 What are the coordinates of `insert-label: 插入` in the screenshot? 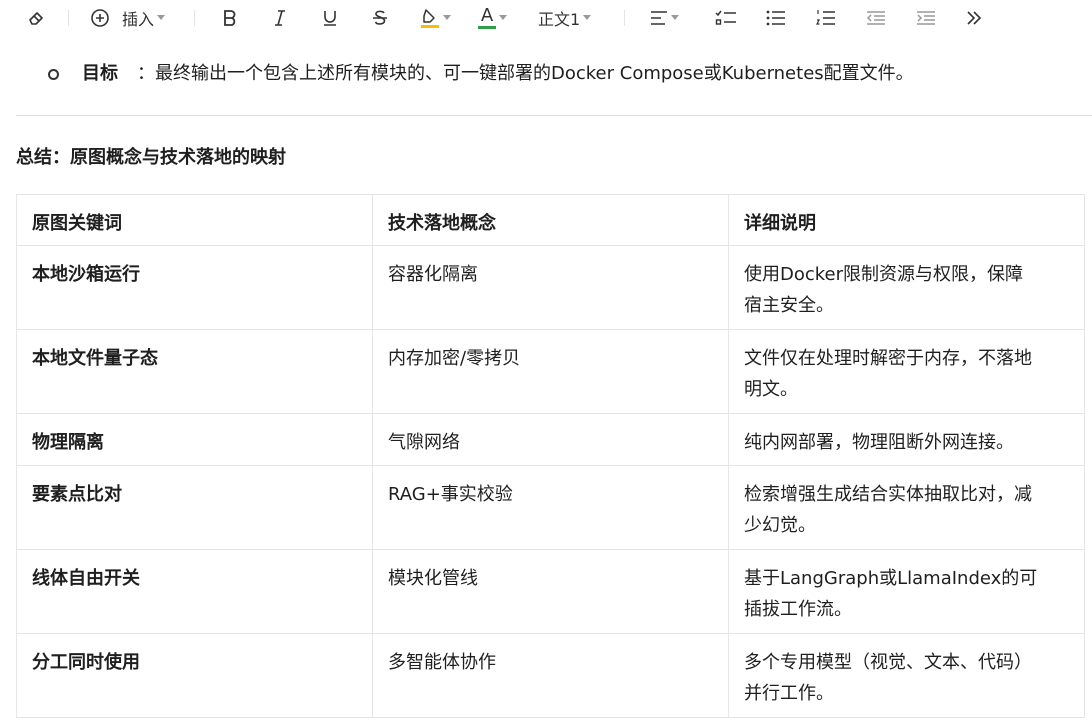 It's located at (138, 19).